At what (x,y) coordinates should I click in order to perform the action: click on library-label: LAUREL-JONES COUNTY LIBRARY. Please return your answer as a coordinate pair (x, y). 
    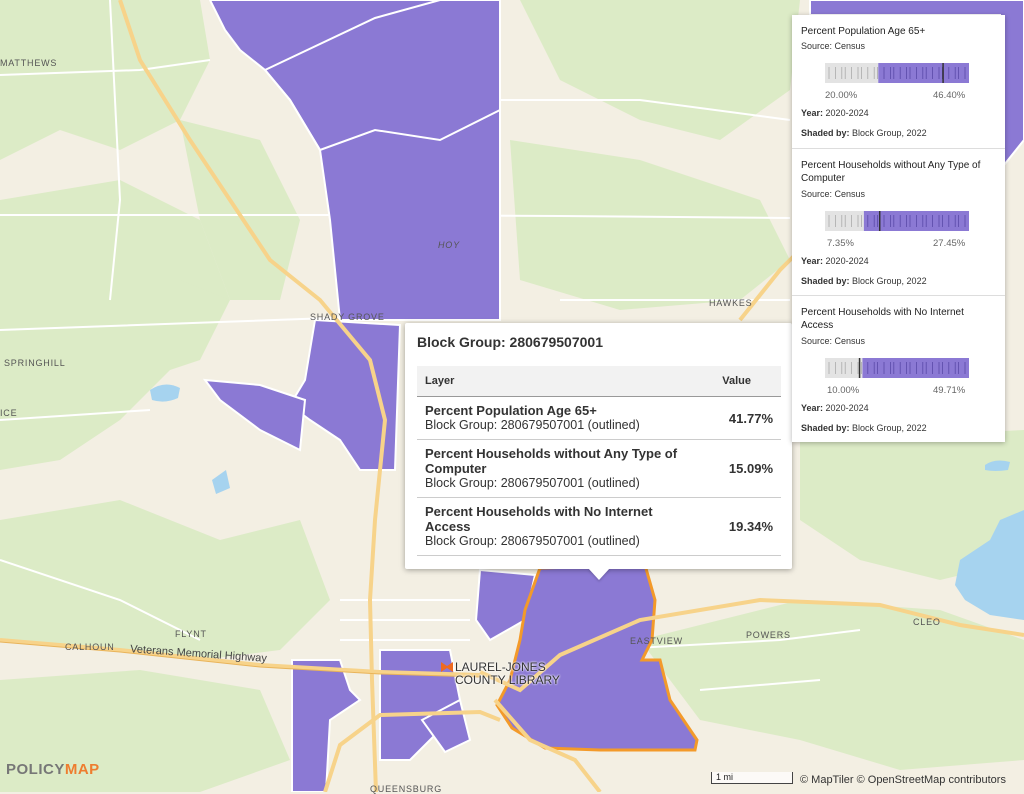
    Looking at the image, I should click on (507, 674).